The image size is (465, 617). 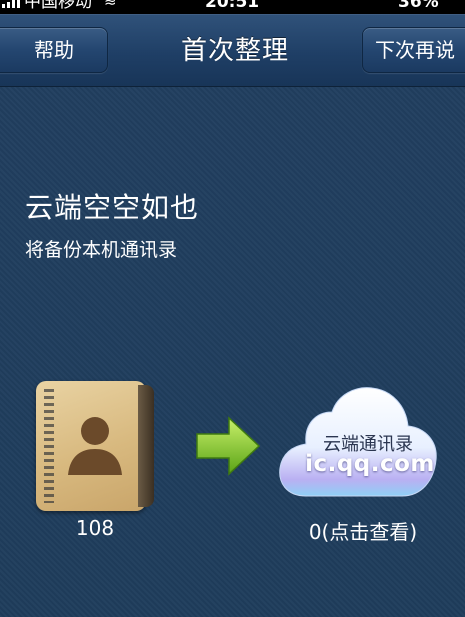 I want to click on address-book-icon, so click(x=95, y=446).